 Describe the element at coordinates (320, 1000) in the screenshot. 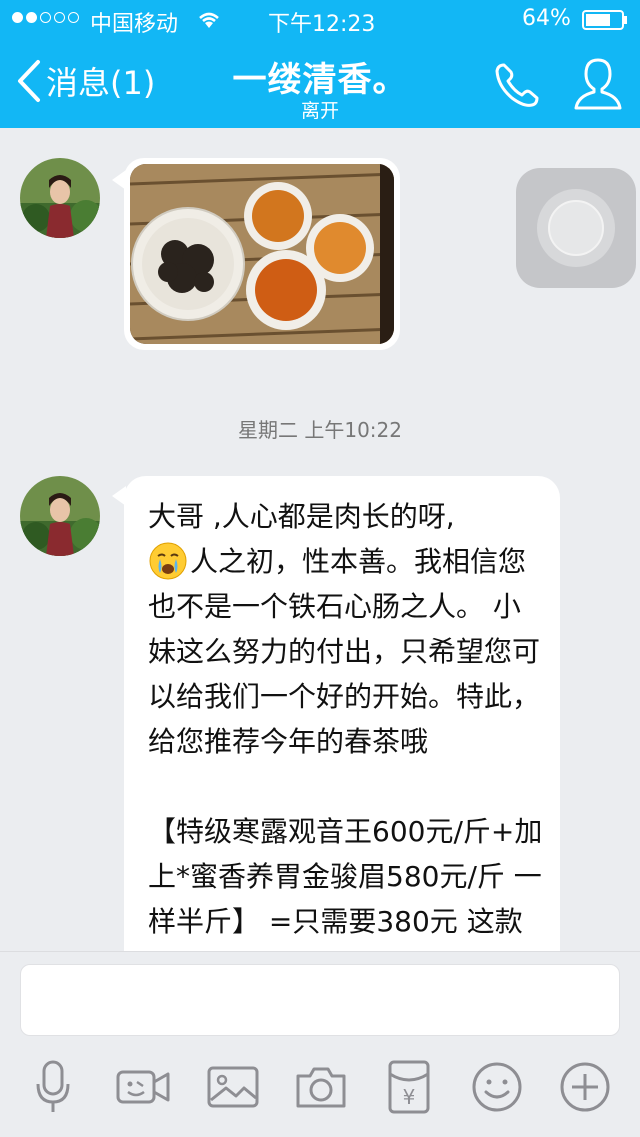

I see `message-input` at that location.